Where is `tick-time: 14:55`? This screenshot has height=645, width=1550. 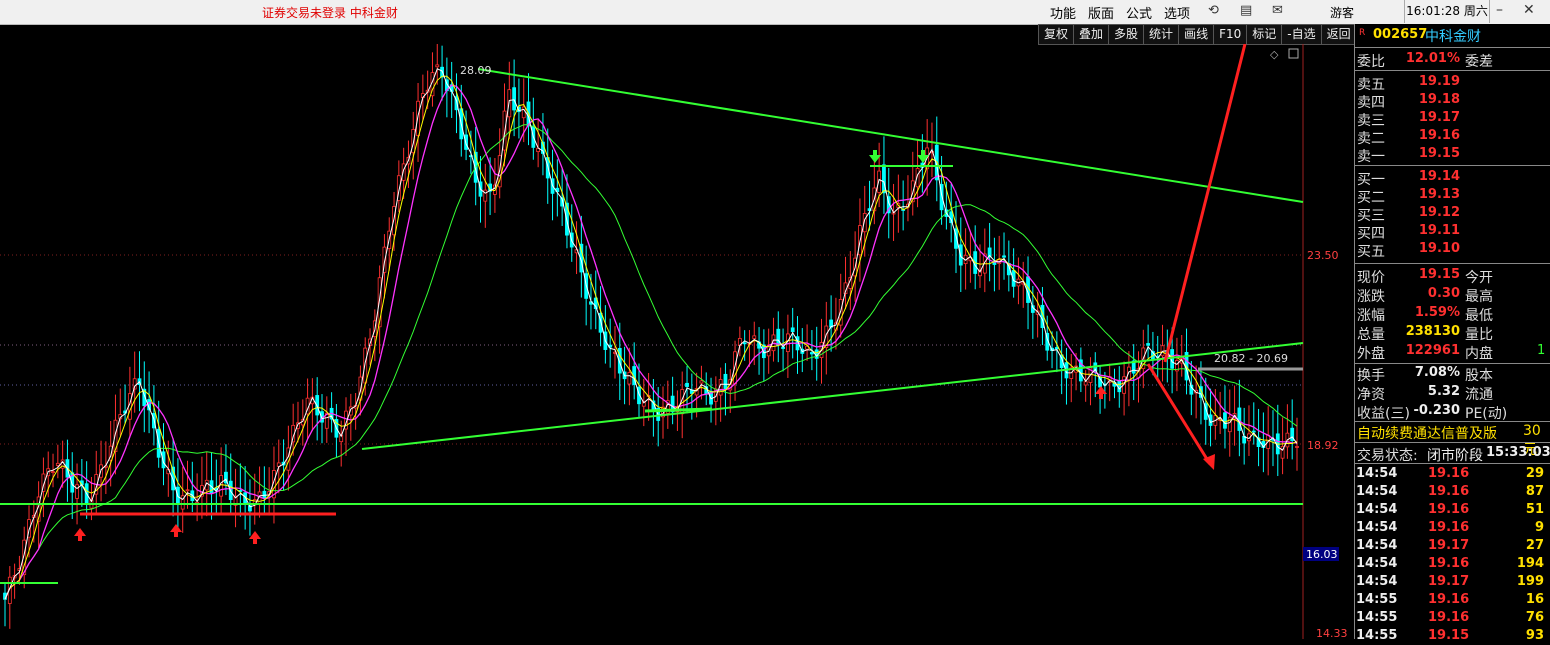
tick-time: 14:55 is located at coordinates (1377, 617).